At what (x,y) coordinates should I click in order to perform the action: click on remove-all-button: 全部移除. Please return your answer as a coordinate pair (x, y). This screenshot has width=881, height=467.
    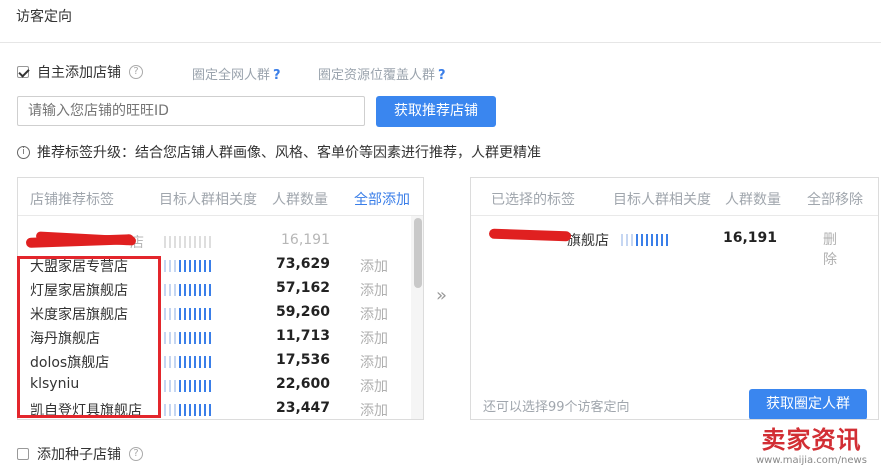
    Looking at the image, I should click on (835, 199).